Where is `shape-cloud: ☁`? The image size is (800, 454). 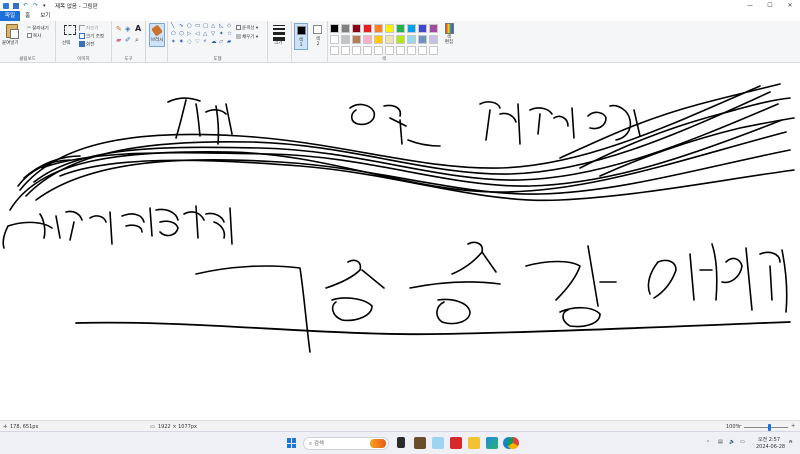 shape-cloud: ☁ is located at coordinates (214, 42).